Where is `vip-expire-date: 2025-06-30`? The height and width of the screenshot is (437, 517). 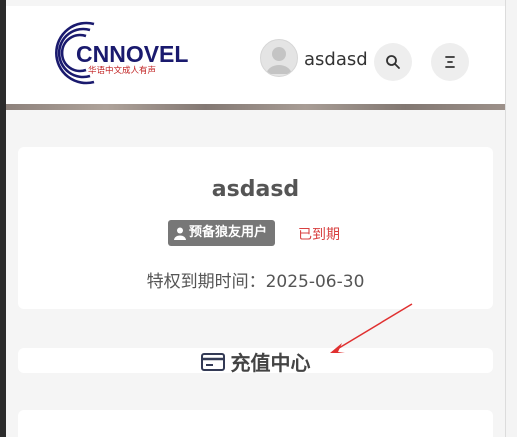 vip-expire-date: 2025-06-30 is located at coordinates (315, 282).